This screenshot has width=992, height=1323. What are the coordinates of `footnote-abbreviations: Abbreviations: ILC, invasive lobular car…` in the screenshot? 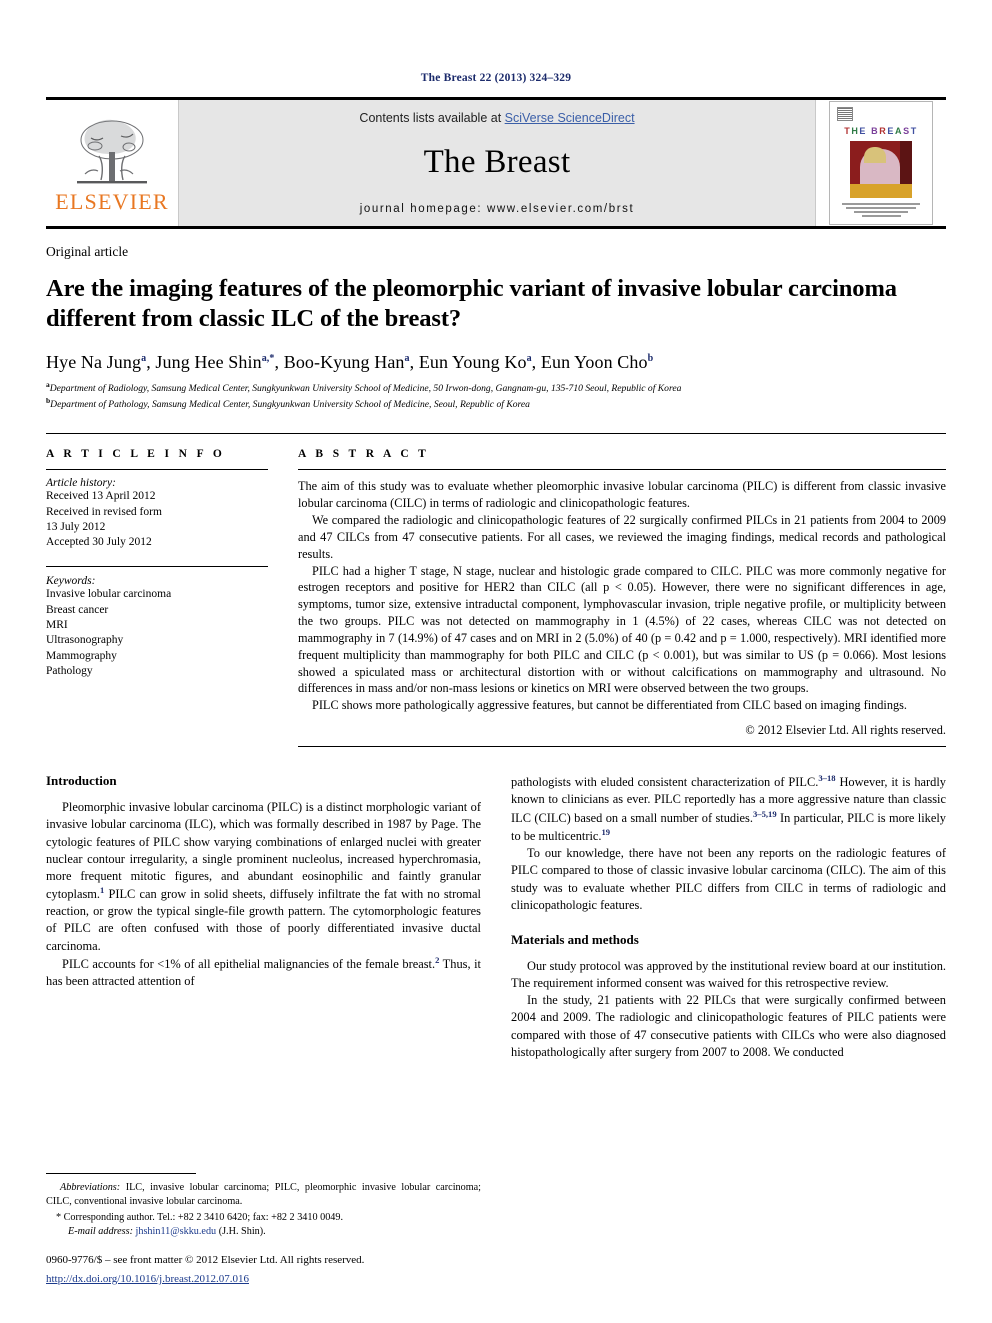 It's located at (263, 1195).